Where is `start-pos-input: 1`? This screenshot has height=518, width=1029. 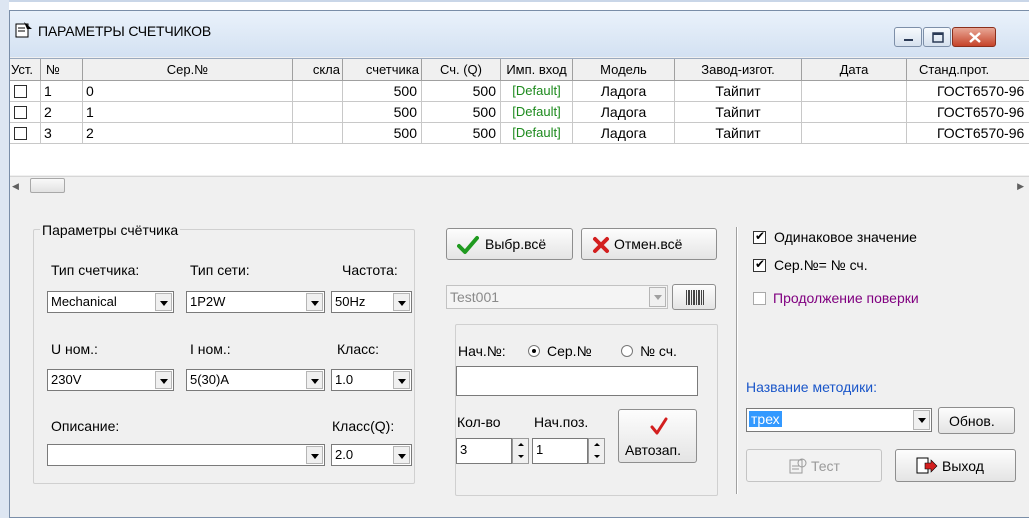
start-pos-input: 1 is located at coordinates (560, 451).